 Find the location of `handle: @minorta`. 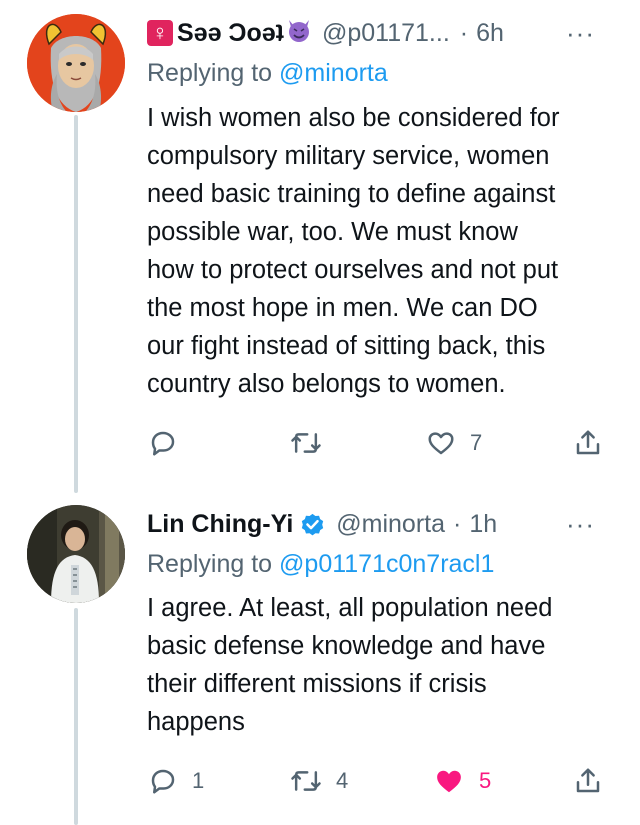

handle: @minorta is located at coordinates (390, 524).